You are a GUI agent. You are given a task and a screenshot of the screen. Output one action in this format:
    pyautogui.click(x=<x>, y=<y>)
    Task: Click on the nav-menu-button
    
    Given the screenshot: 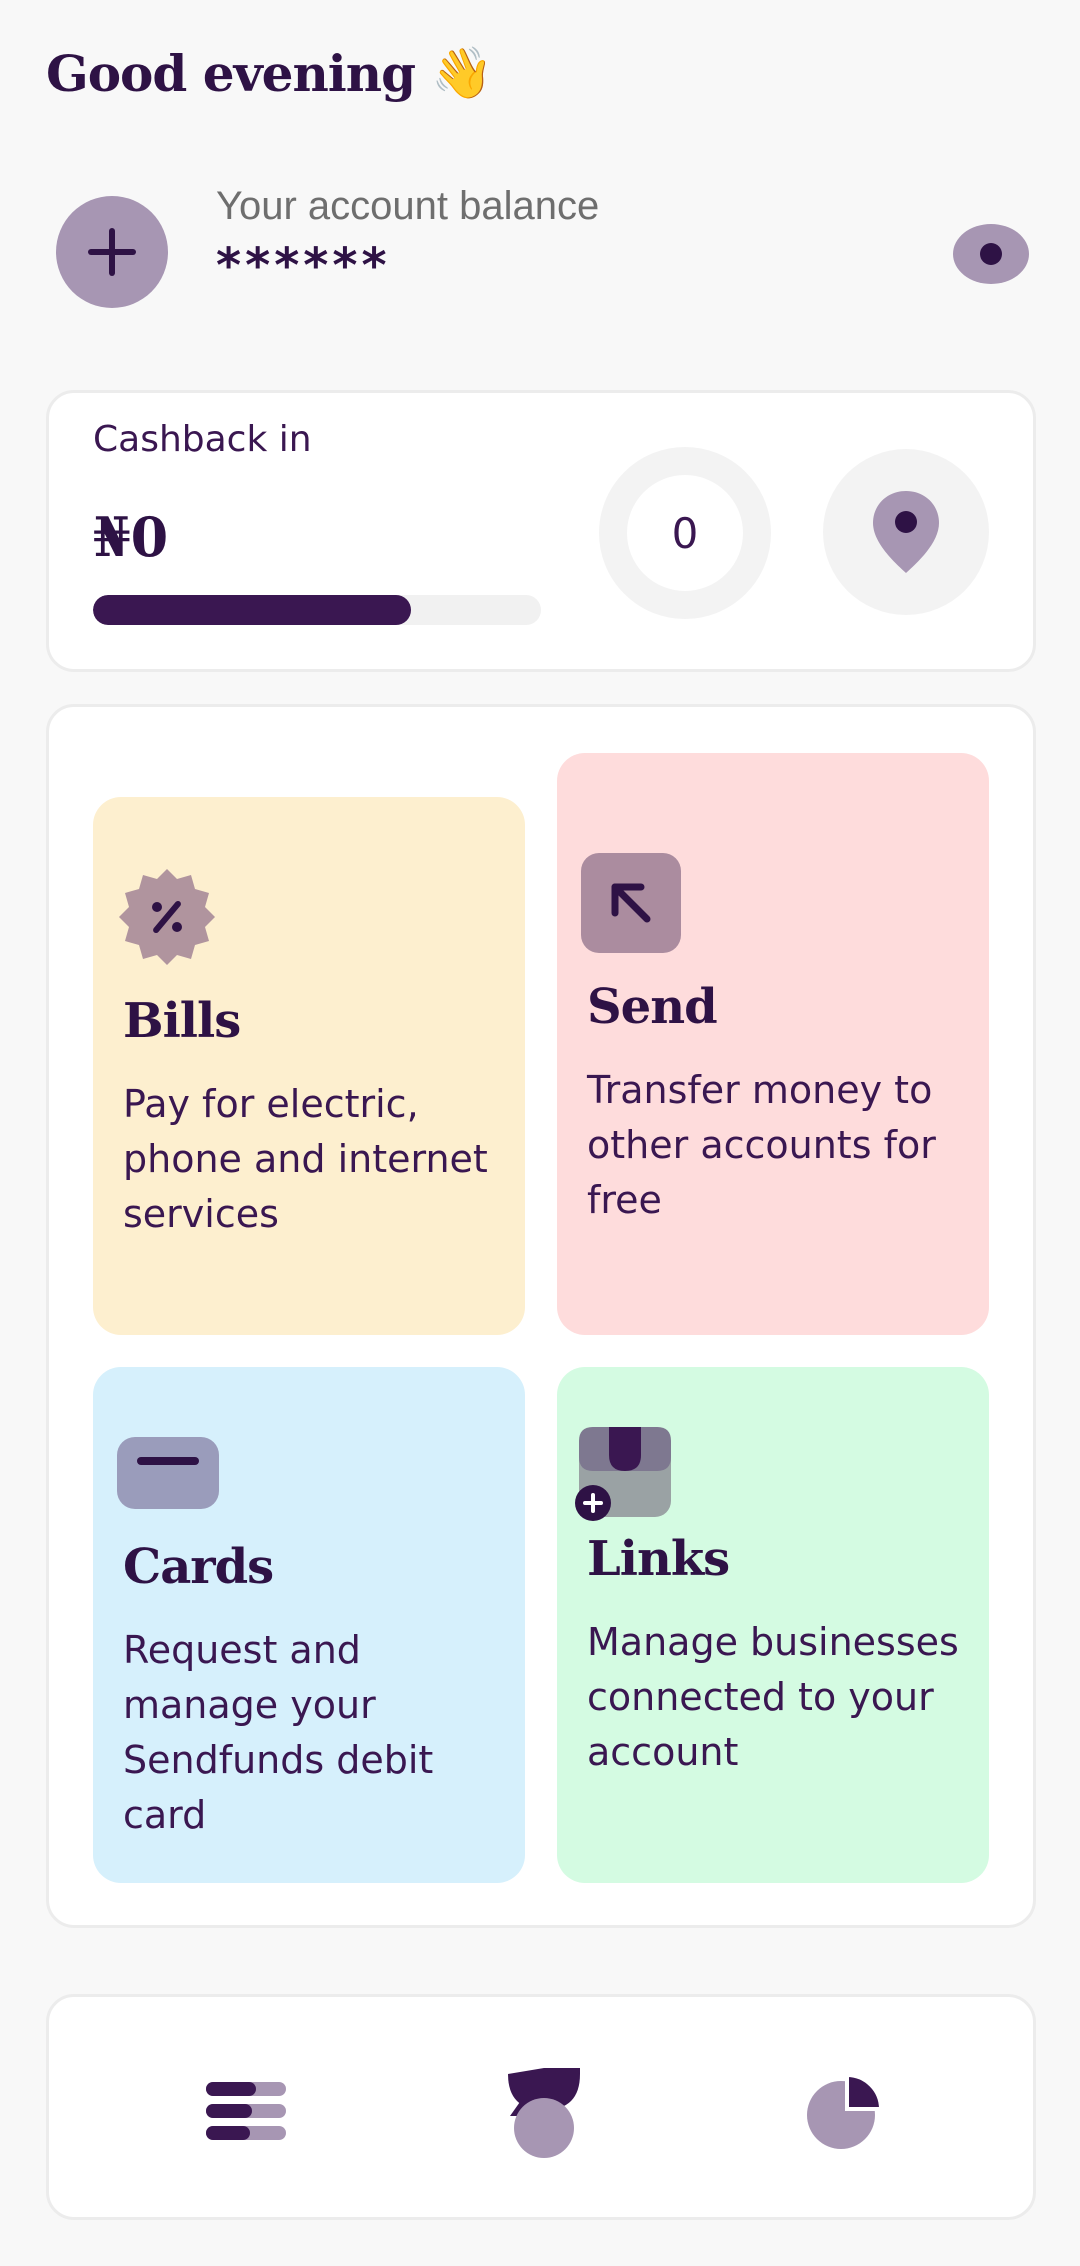 What is the action you would take?
    pyautogui.click(x=246, y=2112)
    